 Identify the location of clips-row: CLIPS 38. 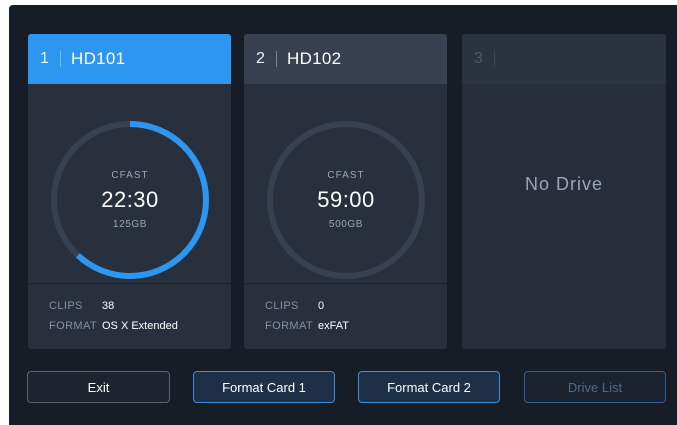
(81, 306).